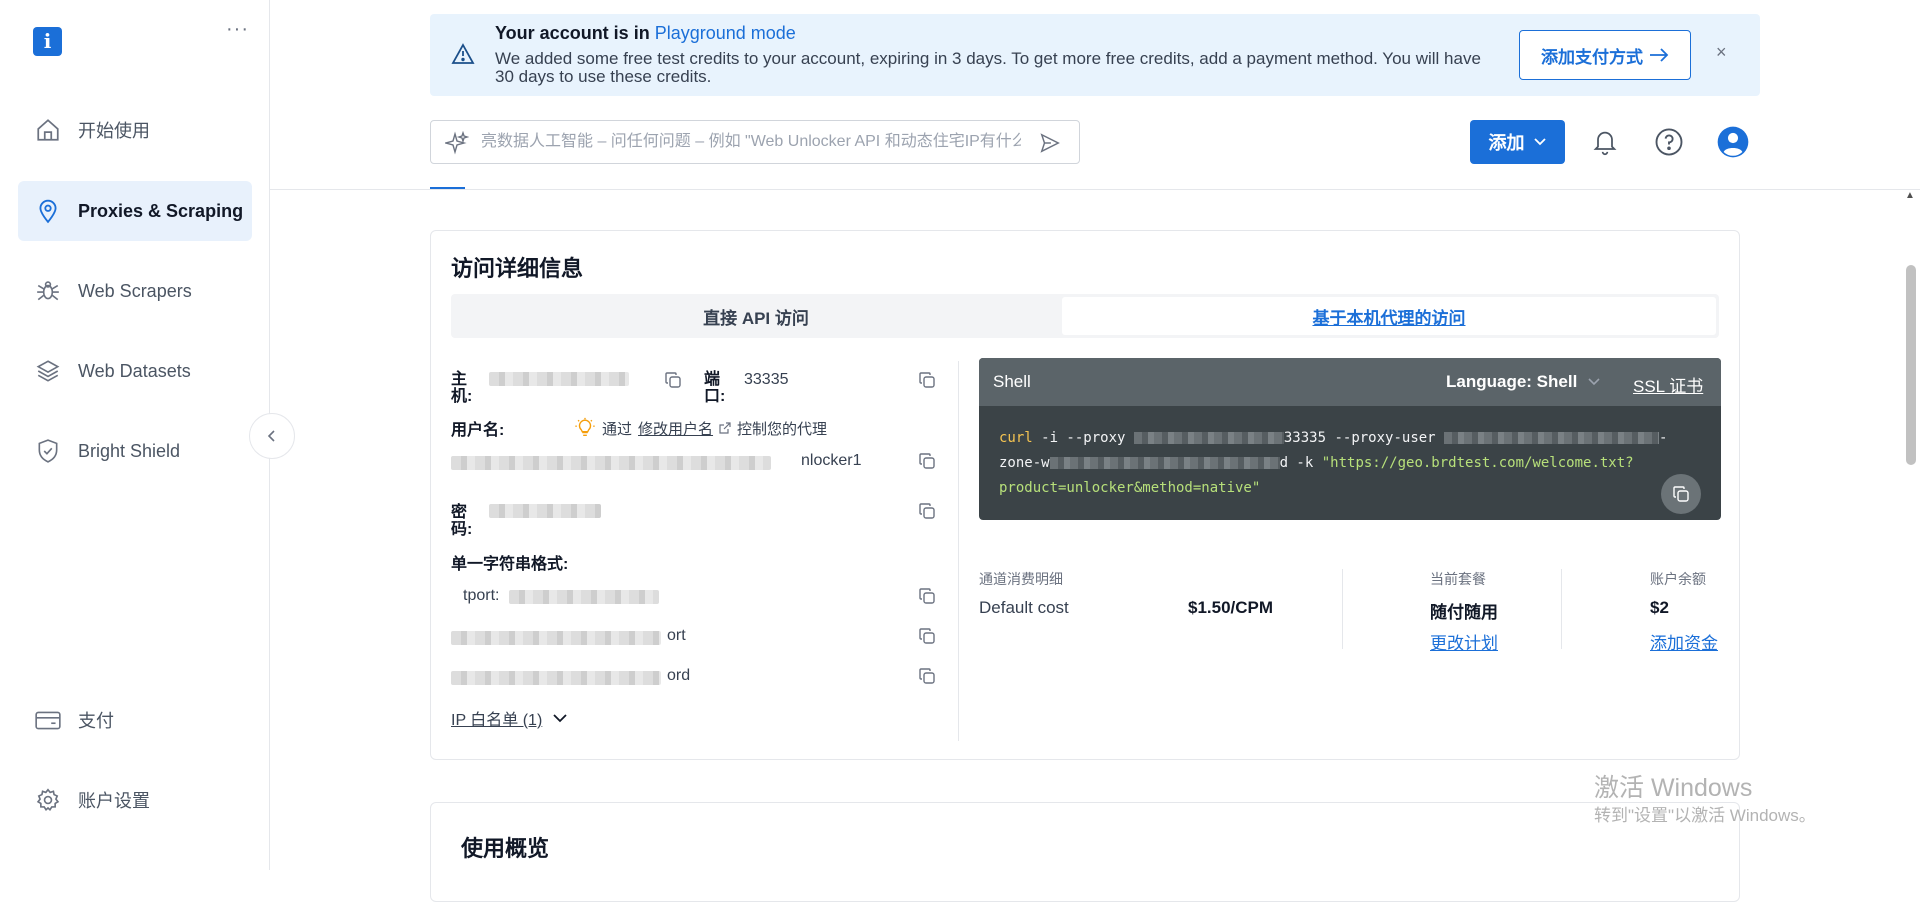 The width and height of the screenshot is (1920, 902). Describe the element at coordinates (766, 379) in the screenshot. I see `port-value: 33335` at that location.